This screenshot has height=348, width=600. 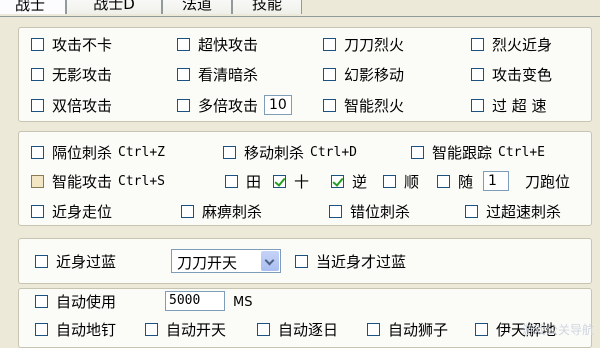 What do you see at coordinates (513, 211) in the screenshot?
I see `checkbox-over-speed-stab: 过超速刺杀` at bounding box center [513, 211].